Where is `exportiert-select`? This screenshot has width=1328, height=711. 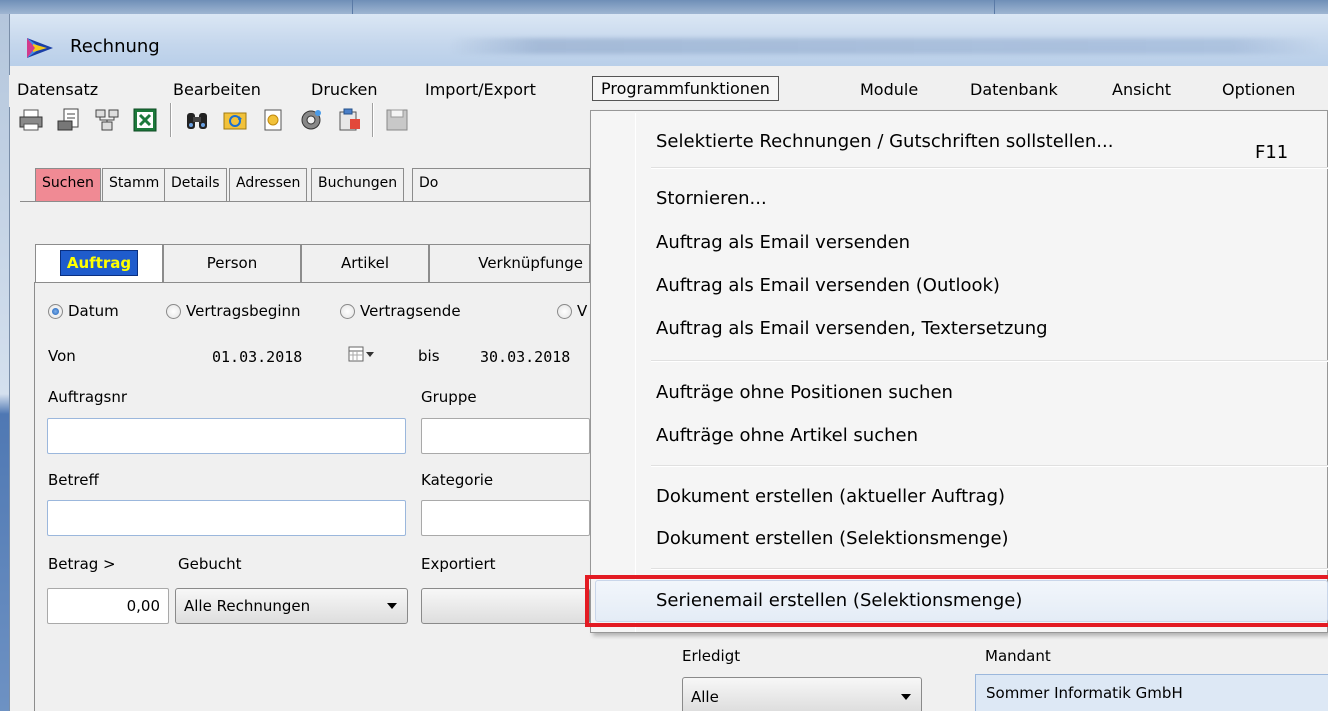
exportiert-select is located at coordinates (505, 606).